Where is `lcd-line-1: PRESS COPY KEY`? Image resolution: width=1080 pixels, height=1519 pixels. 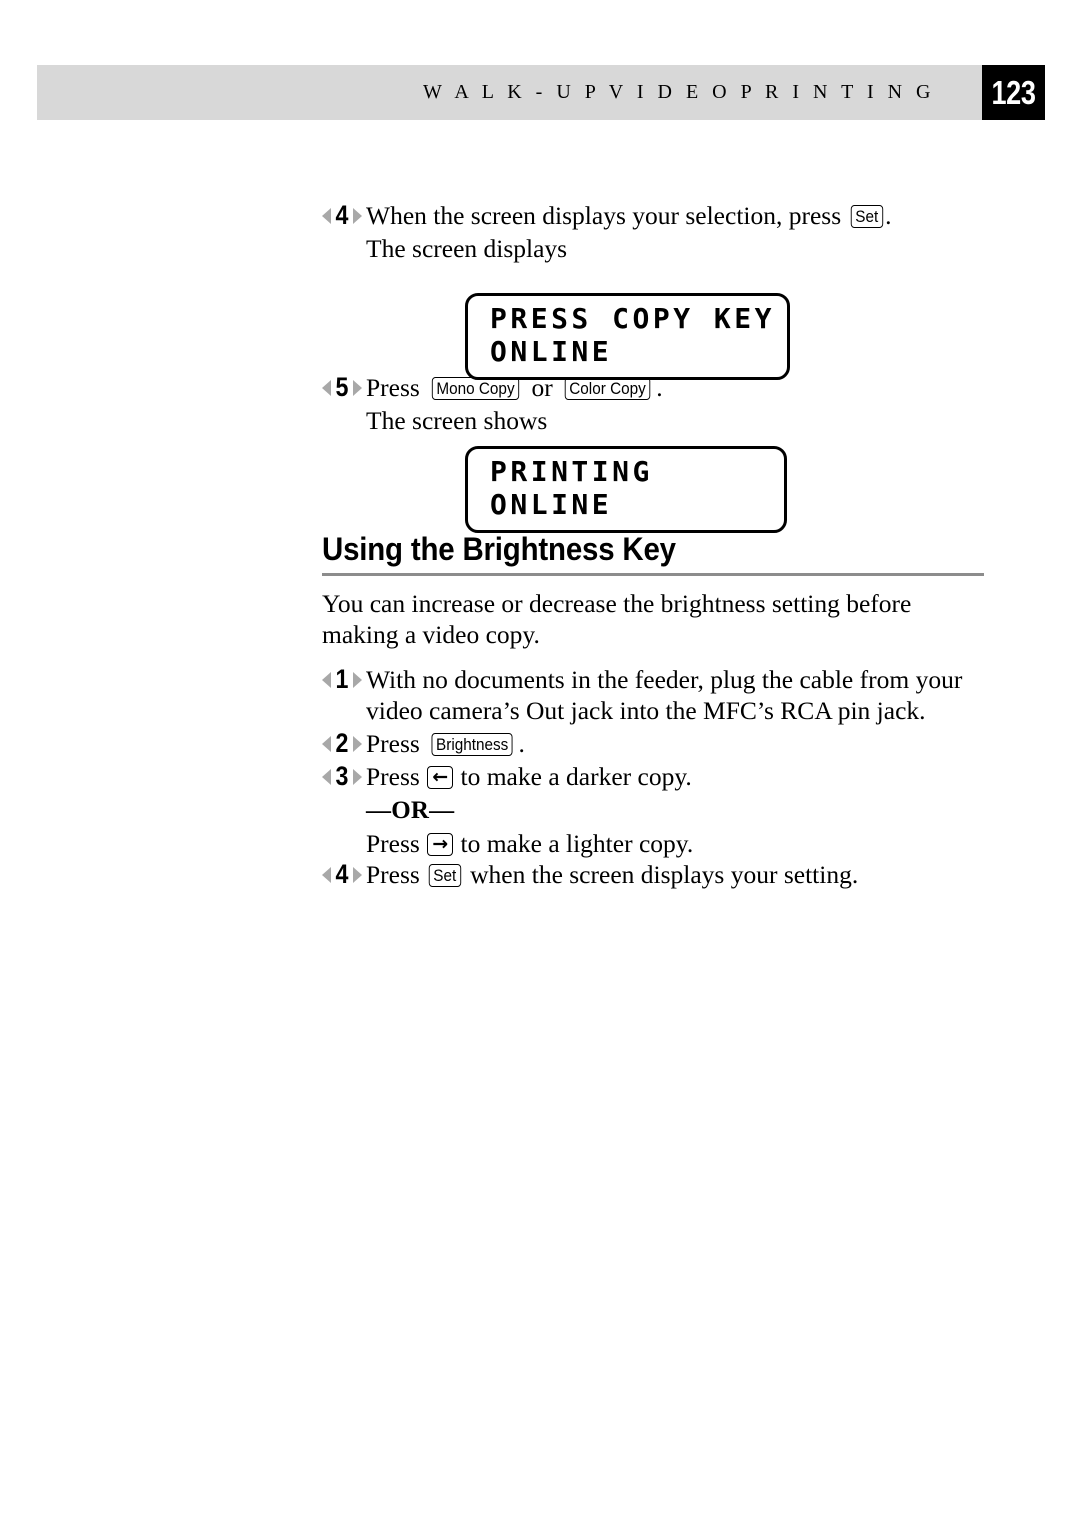 lcd-line-1: PRESS COPY KEY is located at coordinates (633, 318).